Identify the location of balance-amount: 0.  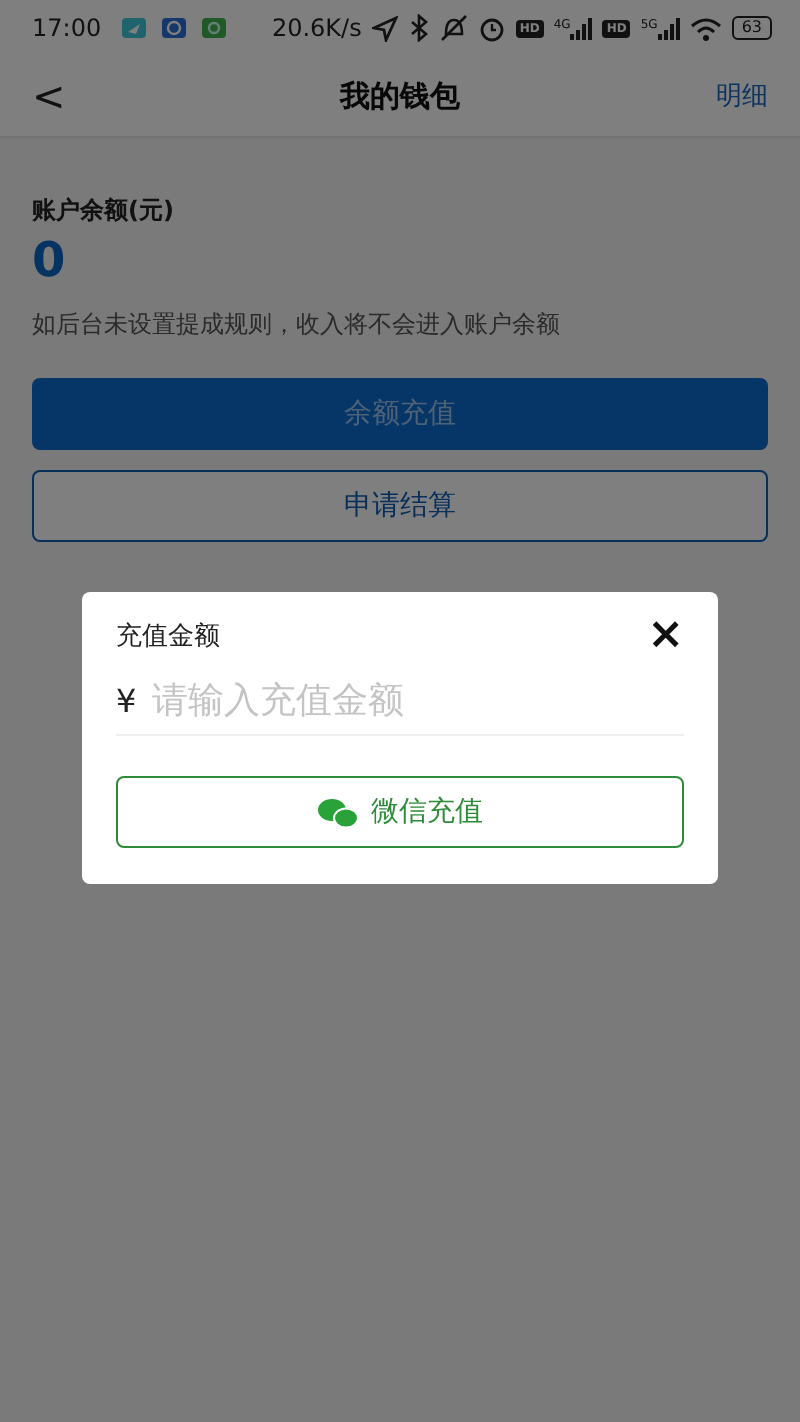
(49, 260).